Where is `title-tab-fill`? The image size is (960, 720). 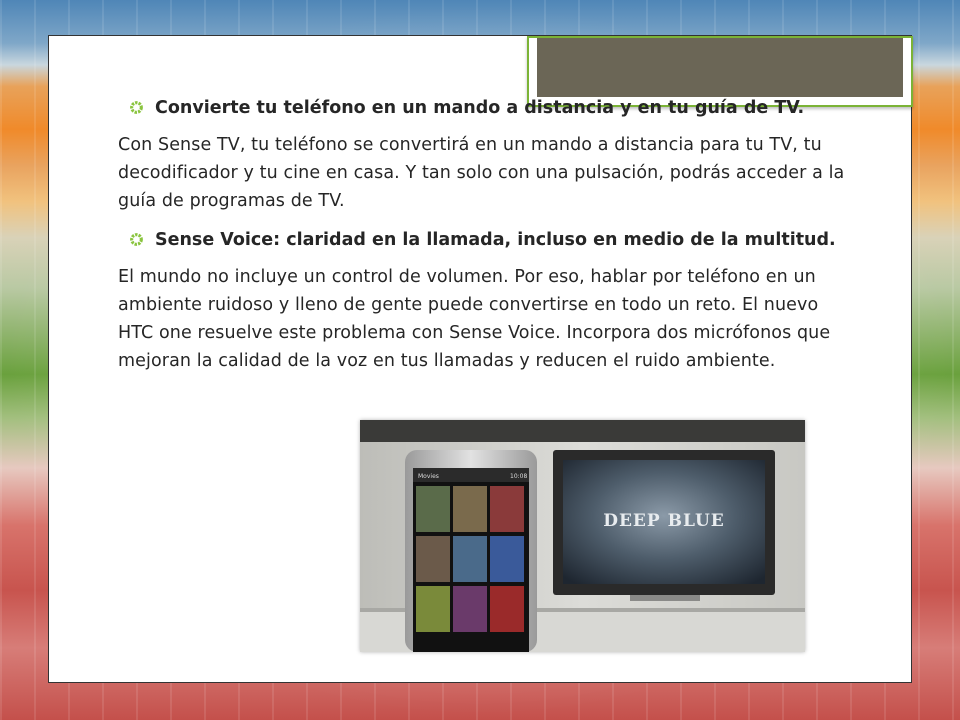
title-tab-fill is located at coordinates (720, 67).